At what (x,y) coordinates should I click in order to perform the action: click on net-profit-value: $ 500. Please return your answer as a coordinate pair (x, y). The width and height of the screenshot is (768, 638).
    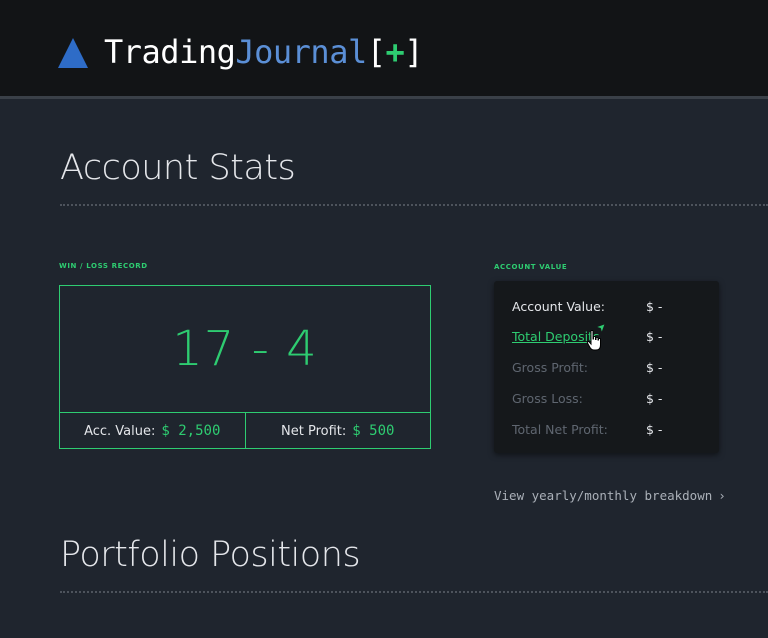
    Looking at the image, I should click on (373, 431).